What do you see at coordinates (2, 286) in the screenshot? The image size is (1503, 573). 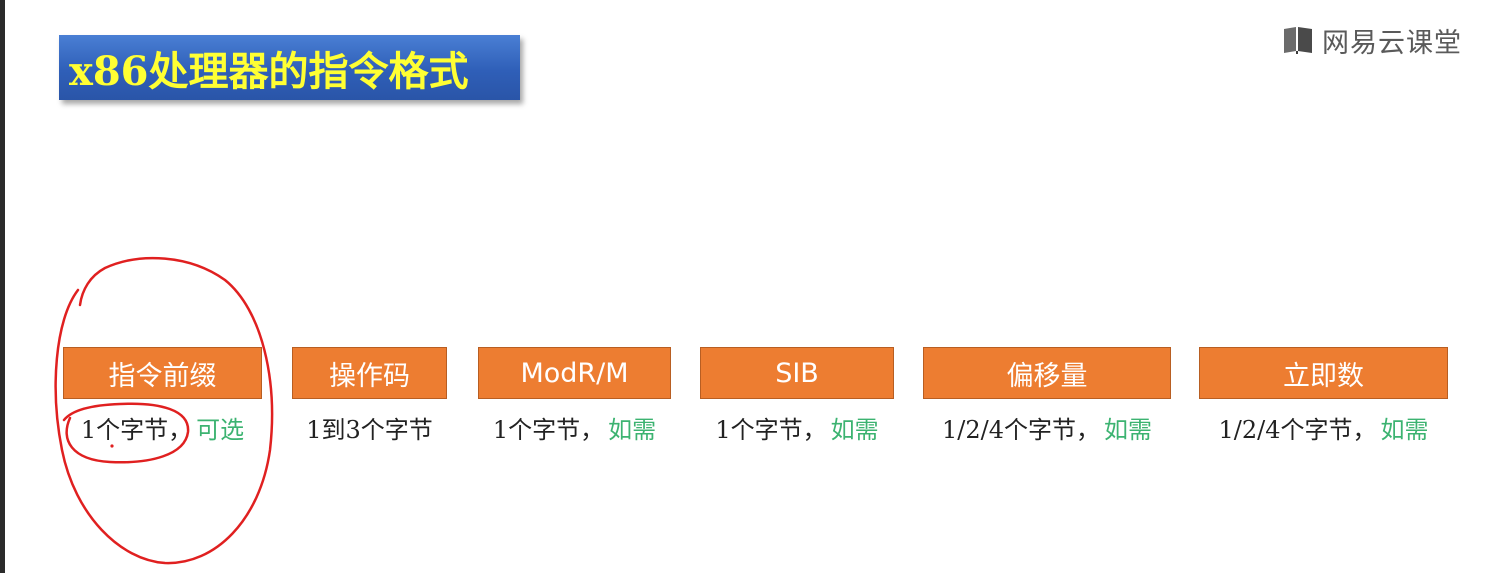 I see `window-left-edge` at bounding box center [2, 286].